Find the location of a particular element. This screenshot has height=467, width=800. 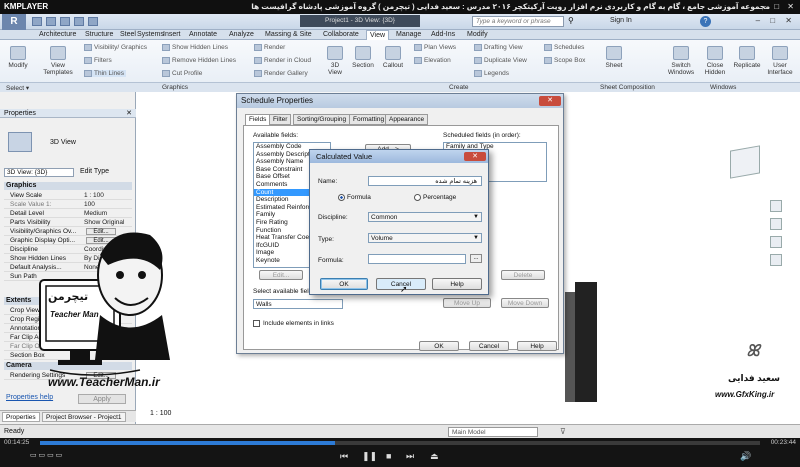

tab-view: View is located at coordinates (378, 35).